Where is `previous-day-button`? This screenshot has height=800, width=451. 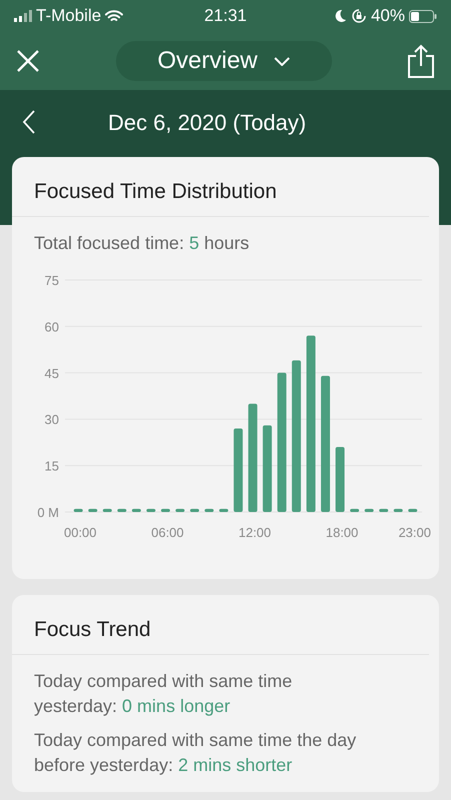 previous-day-button is located at coordinates (29, 122).